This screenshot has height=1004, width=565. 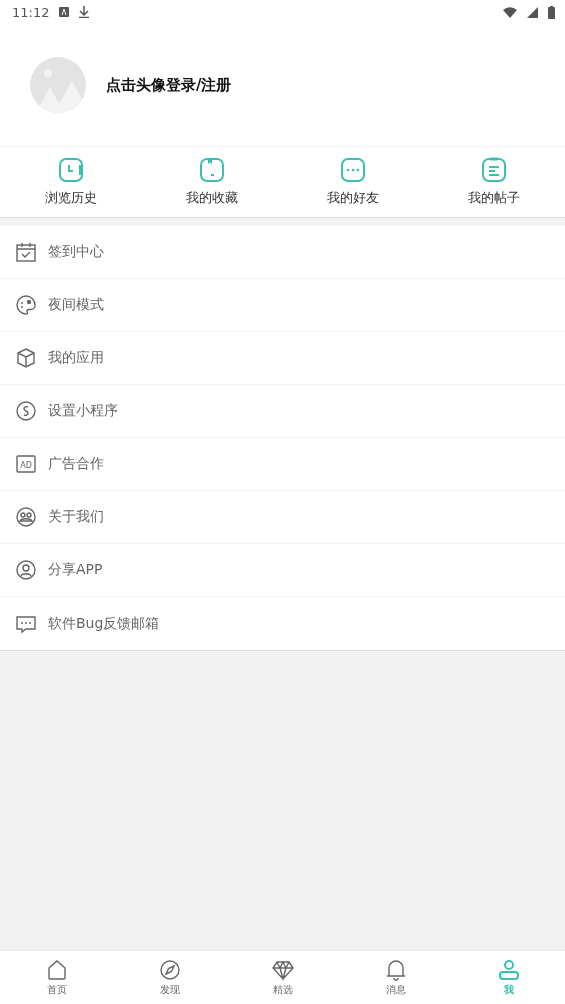 What do you see at coordinates (532, 12) in the screenshot?
I see `signal-icon` at bounding box center [532, 12].